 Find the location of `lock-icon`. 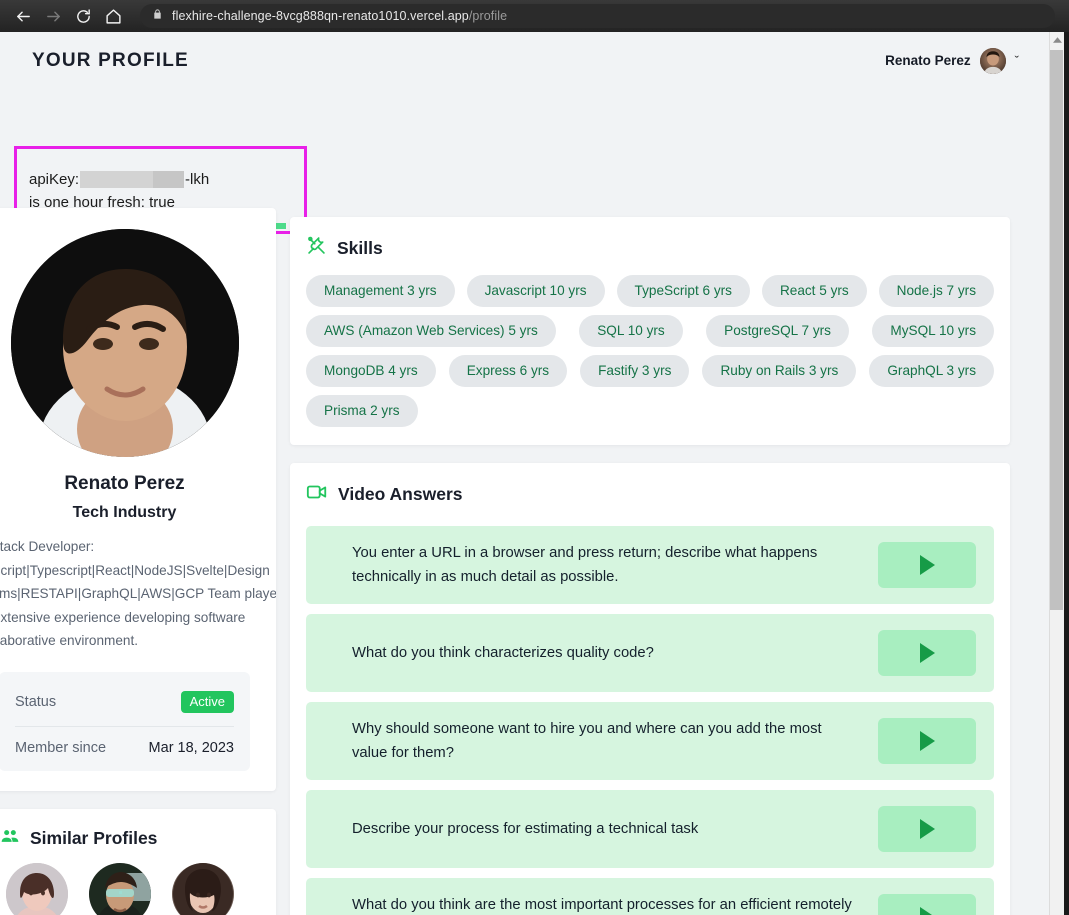

lock-icon is located at coordinates (157, 16).